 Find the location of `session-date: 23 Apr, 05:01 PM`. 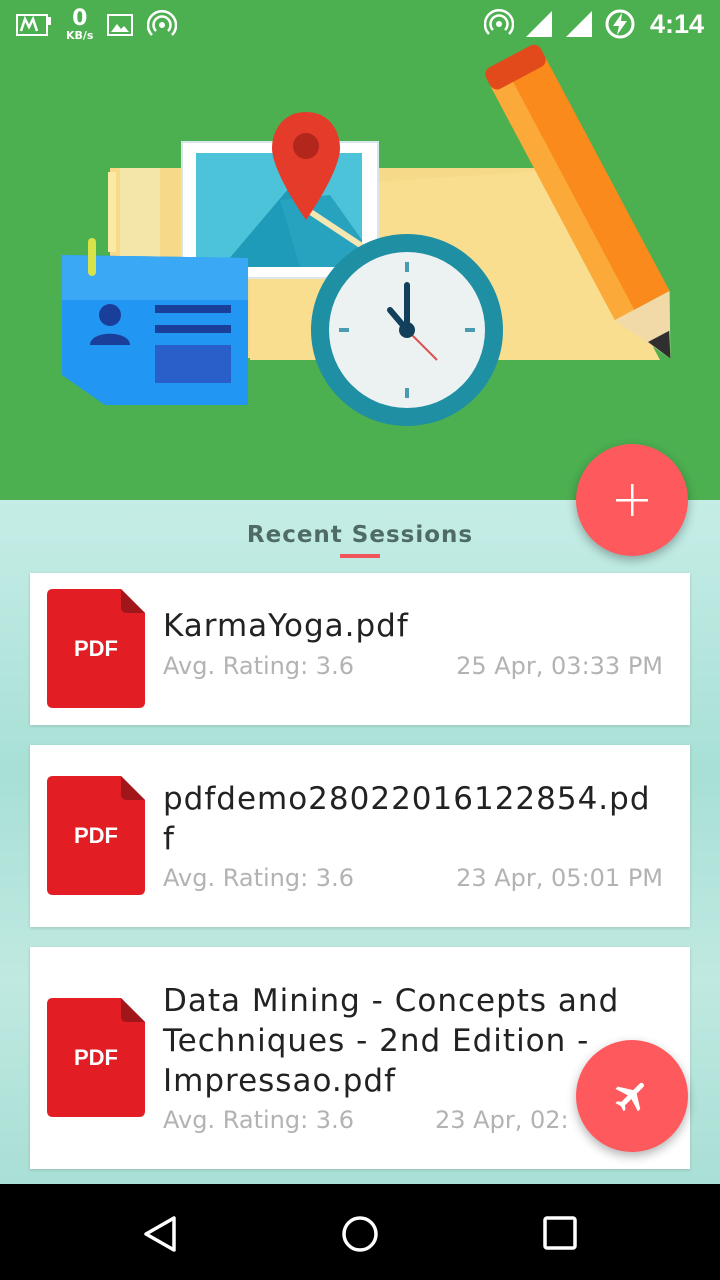

session-date: 23 Apr, 05:01 PM is located at coordinates (559, 878).